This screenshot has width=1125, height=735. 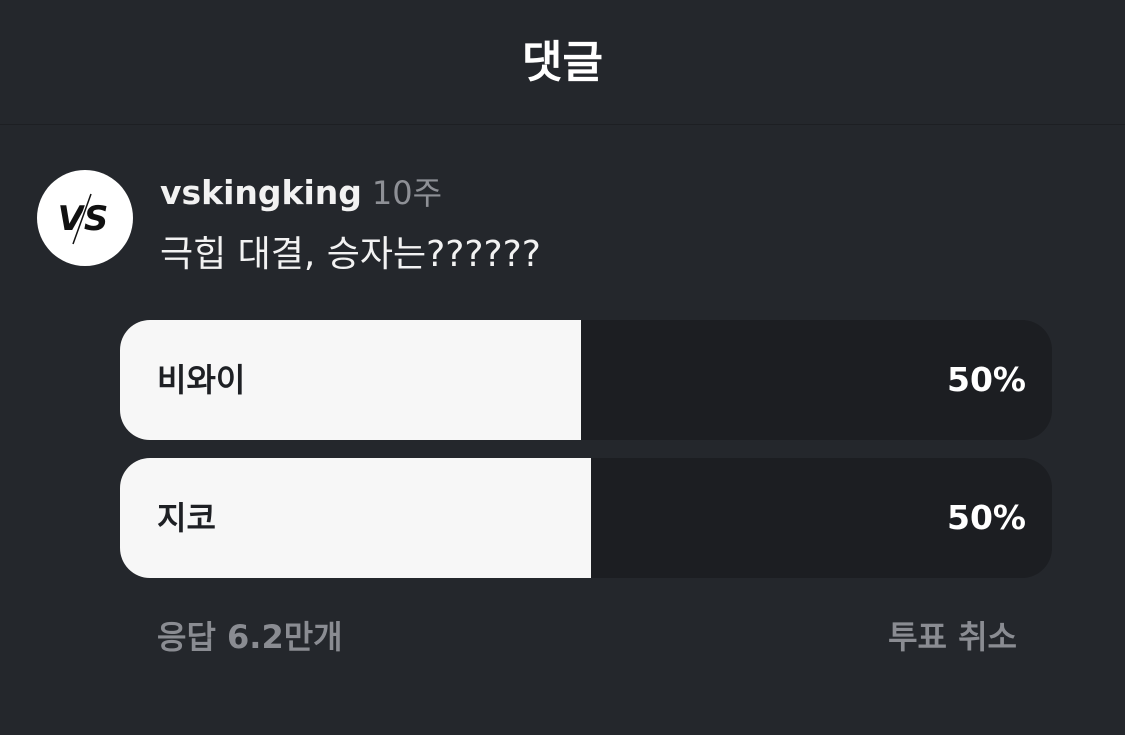 I want to click on page-title: 댓글, so click(x=562, y=62).